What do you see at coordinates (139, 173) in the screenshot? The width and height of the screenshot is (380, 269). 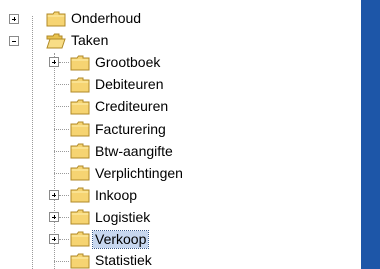 I see `tree-item-verplichtingen: Verplichtingen` at bounding box center [139, 173].